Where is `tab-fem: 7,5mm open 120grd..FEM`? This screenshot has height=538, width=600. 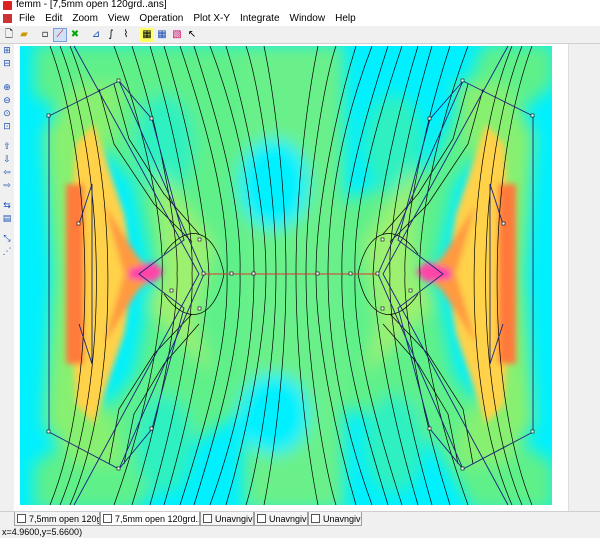
tab-fem: 7,5mm open 120grd..FEM is located at coordinates (57, 519).